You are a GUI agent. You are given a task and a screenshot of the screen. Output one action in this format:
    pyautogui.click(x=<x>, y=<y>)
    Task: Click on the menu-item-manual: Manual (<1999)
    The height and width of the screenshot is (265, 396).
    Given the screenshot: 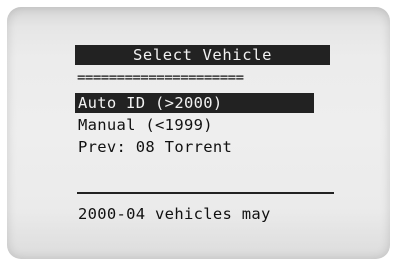 What is the action you would take?
    pyautogui.click(x=144, y=125)
    